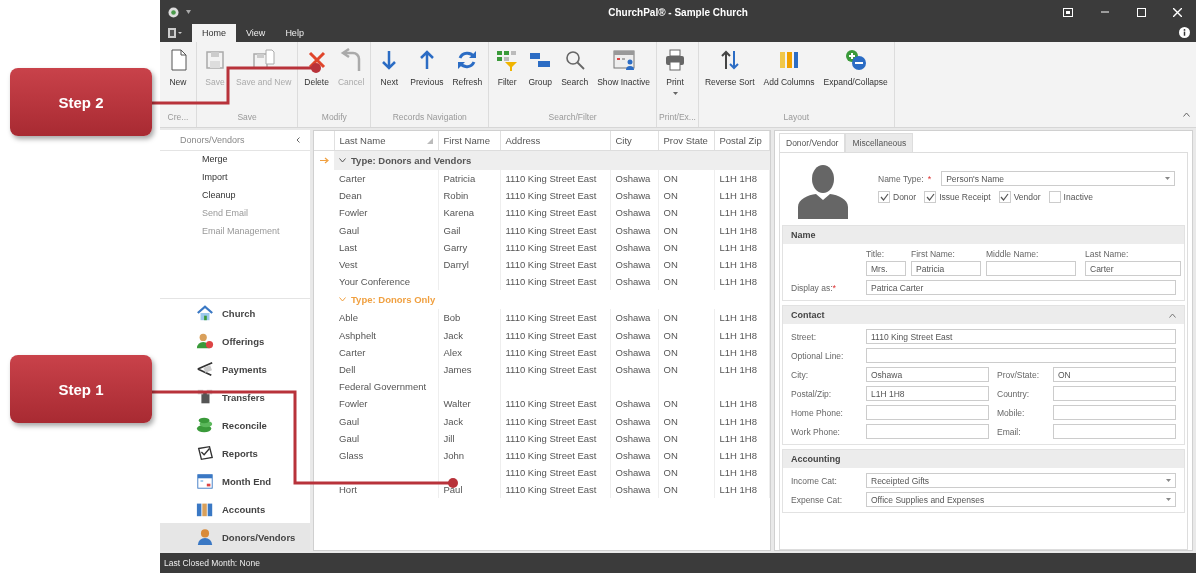  What do you see at coordinates (1021, 480) in the screenshot?
I see `dropdown-field: Receipted Gifts` at bounding box center [1021, 480].